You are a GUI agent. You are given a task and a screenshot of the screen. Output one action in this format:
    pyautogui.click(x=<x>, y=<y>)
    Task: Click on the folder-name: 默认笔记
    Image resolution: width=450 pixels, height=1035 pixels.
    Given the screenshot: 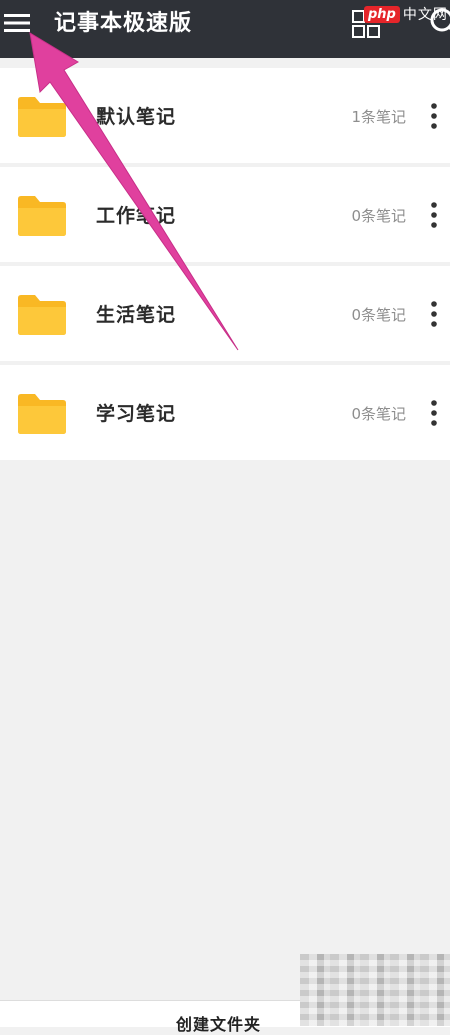 What is the action you would take?
    pyautogui.click(x=136, y=117)
    